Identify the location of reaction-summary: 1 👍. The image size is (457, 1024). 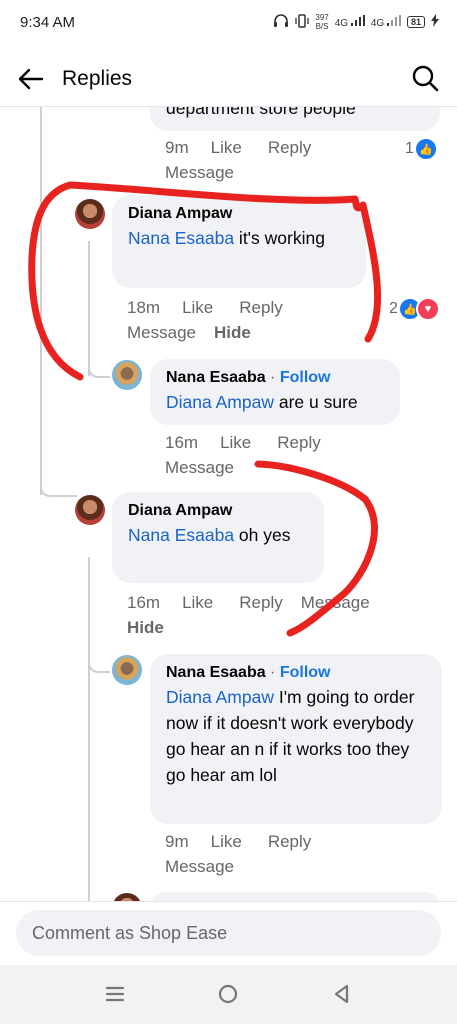
(421, 149).